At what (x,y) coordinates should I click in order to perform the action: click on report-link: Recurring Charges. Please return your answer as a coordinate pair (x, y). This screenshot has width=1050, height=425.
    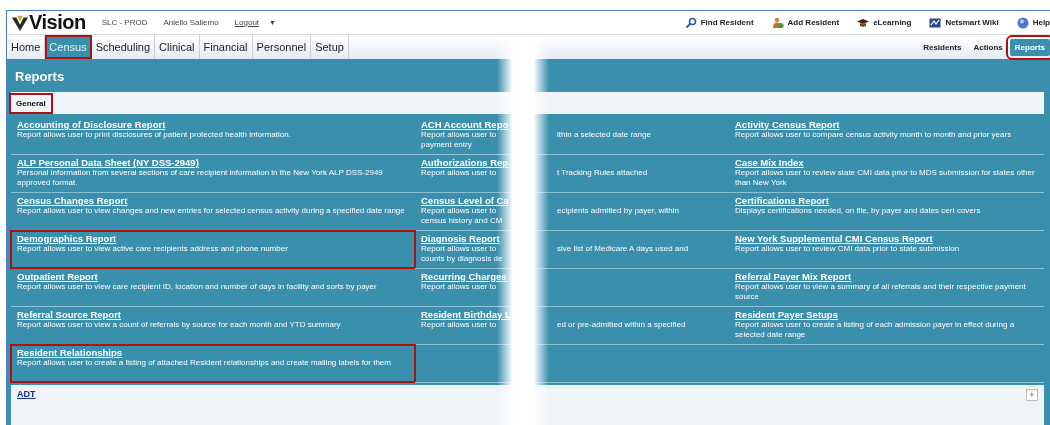
    Looking at the image, I should click on (565, 276).